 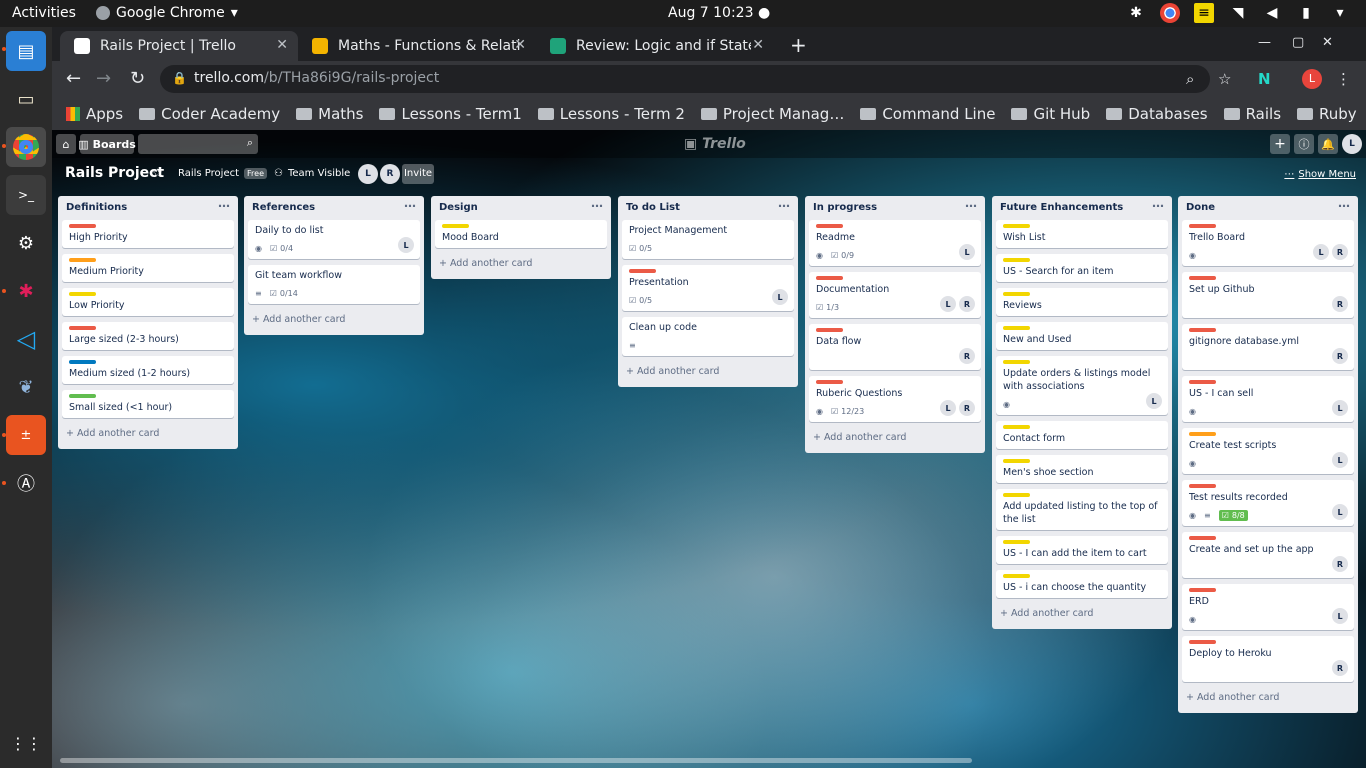 What do you see at coordinates (1327, 42) in the screenshot?
I see `close-window-button: ✕` at bounding box center [1327, 42].